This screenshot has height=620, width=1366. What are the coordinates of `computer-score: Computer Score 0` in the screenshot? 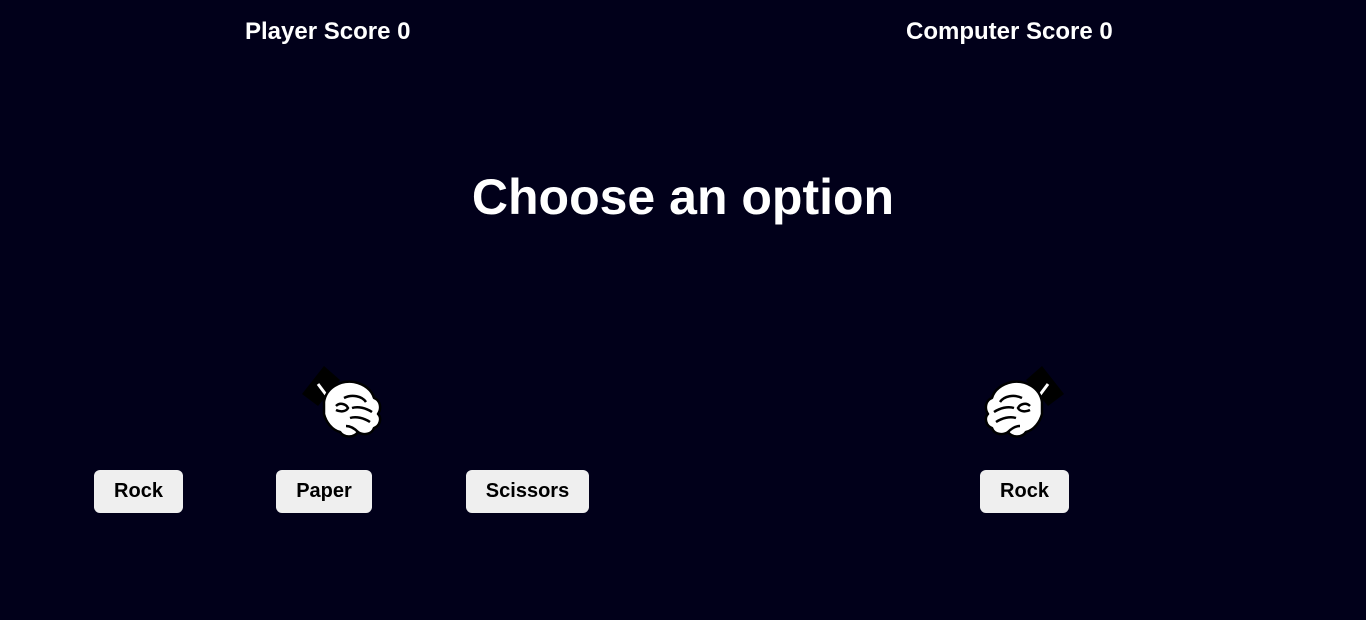 It's located at (1009, 31).